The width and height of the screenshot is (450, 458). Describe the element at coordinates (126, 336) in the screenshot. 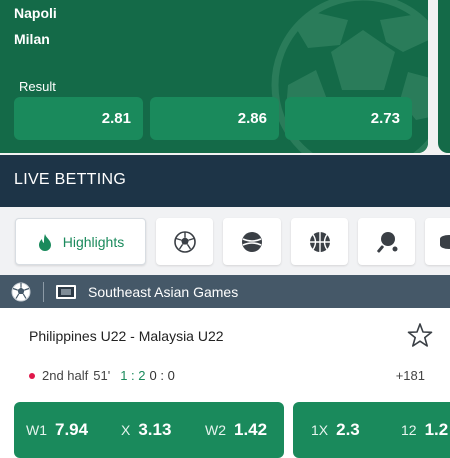

I see `event-title: Philippines U22 - Malaysia U22` at that location.